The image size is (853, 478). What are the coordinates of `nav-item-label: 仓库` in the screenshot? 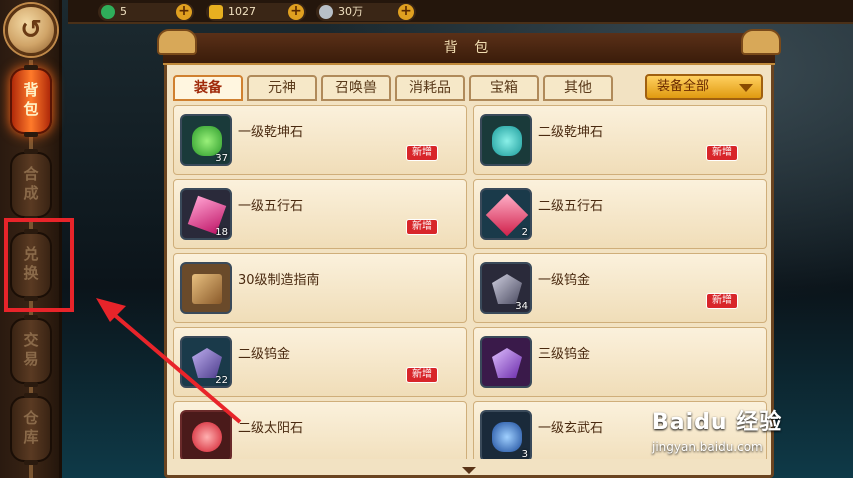 It's located at (30, 429).